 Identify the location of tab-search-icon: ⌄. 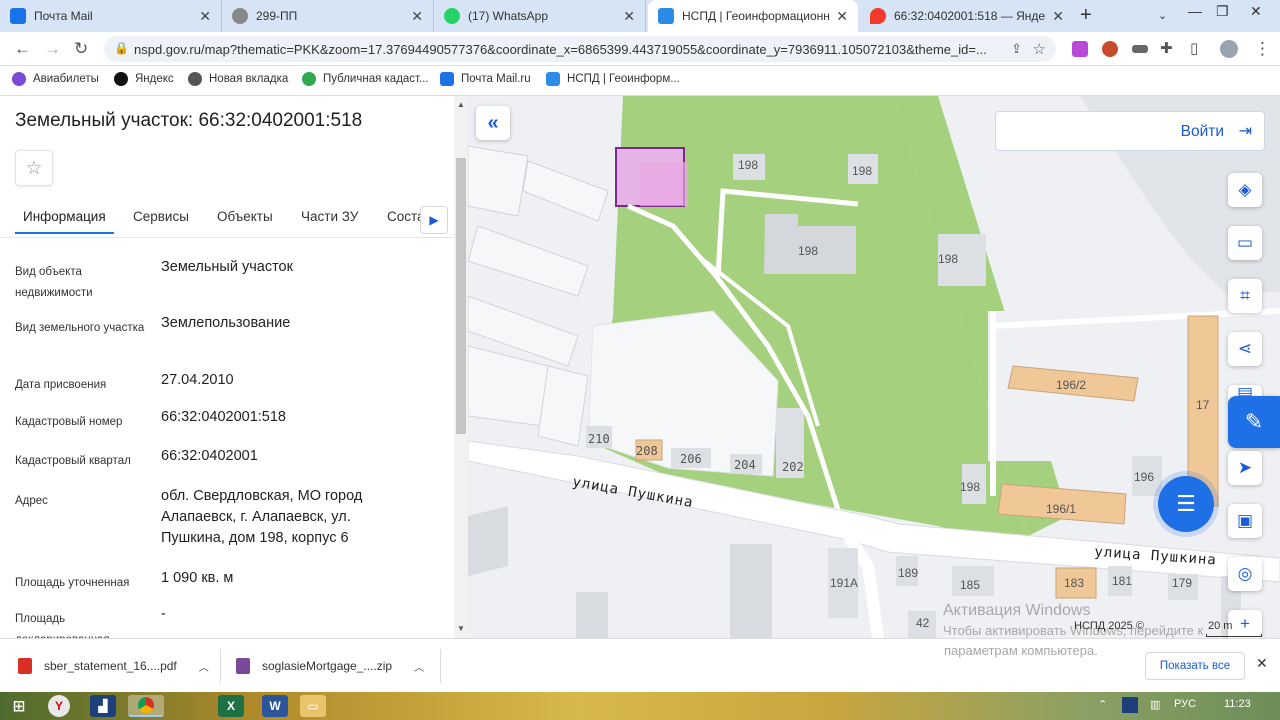
(1162, 15).